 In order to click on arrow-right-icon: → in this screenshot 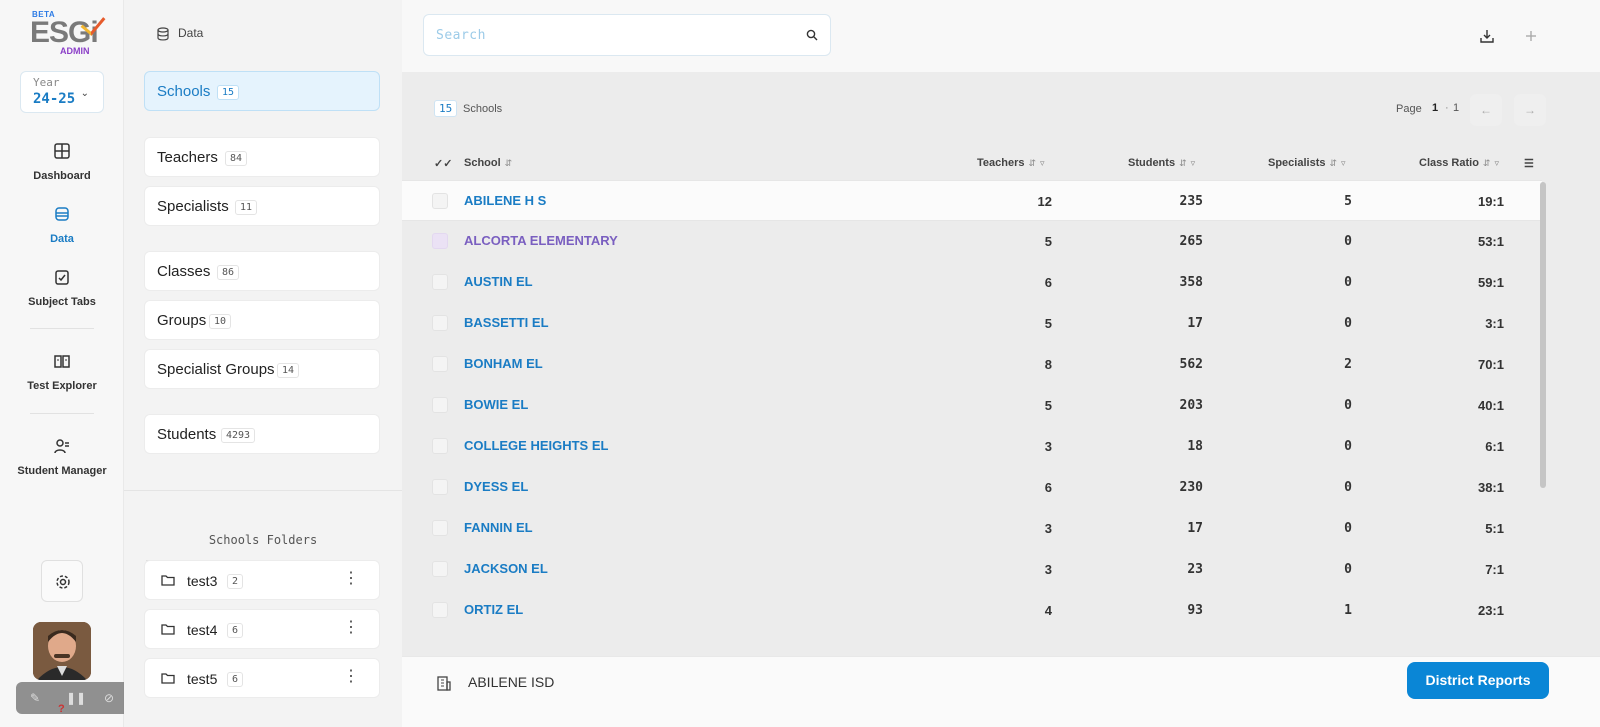, I will do `click(1530, 110)`.